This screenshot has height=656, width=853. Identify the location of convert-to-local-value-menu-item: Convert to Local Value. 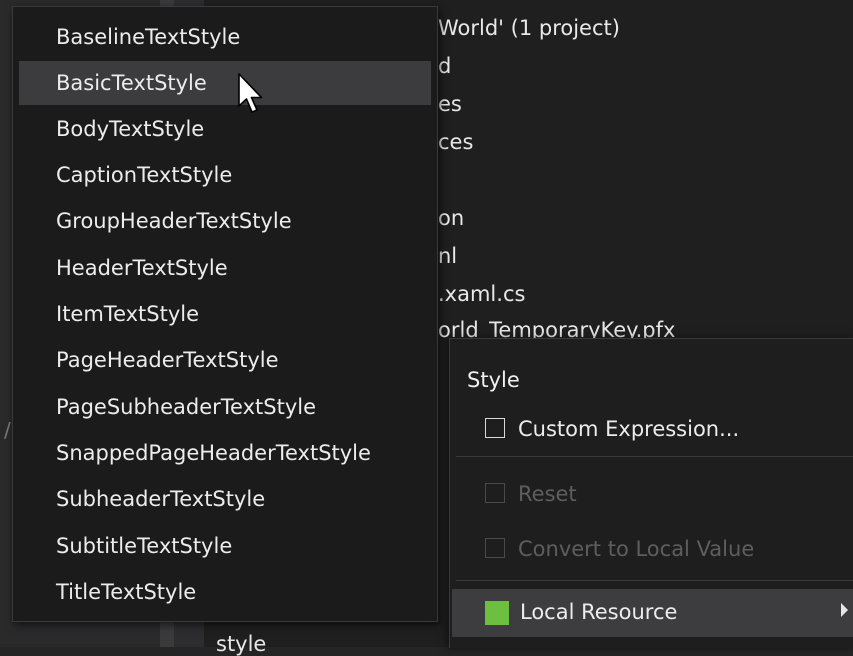
(651, 550).